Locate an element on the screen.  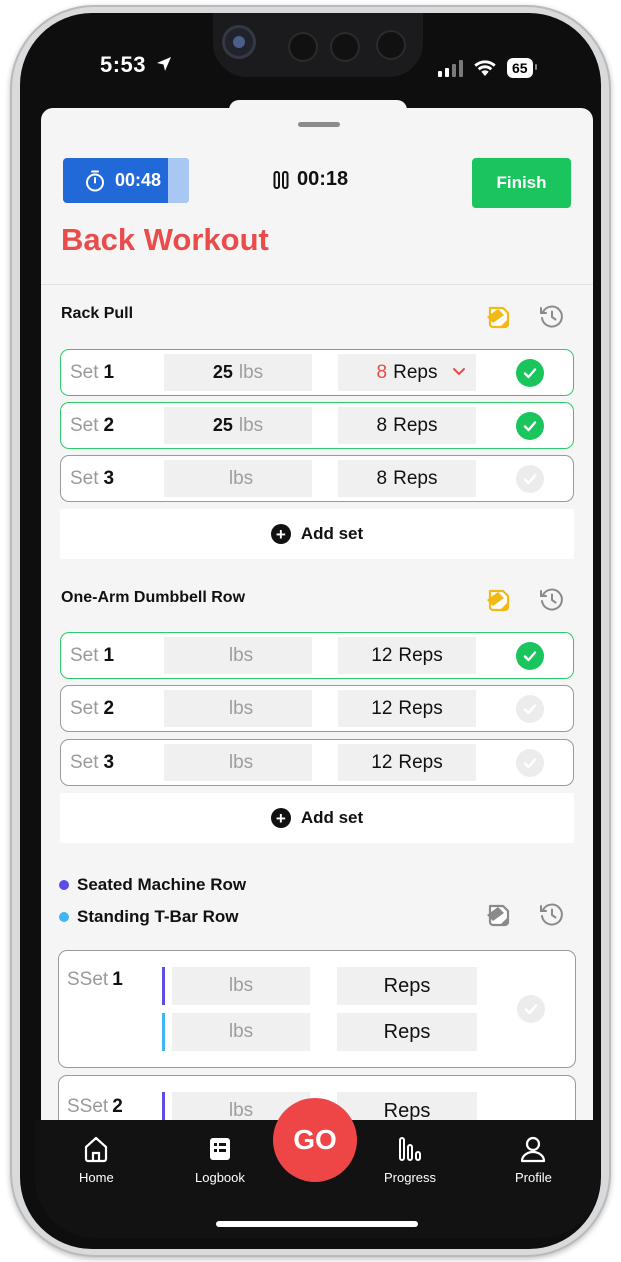
set-row: Set 3 lbs 12 Reps is located at coordinates (317, 762).